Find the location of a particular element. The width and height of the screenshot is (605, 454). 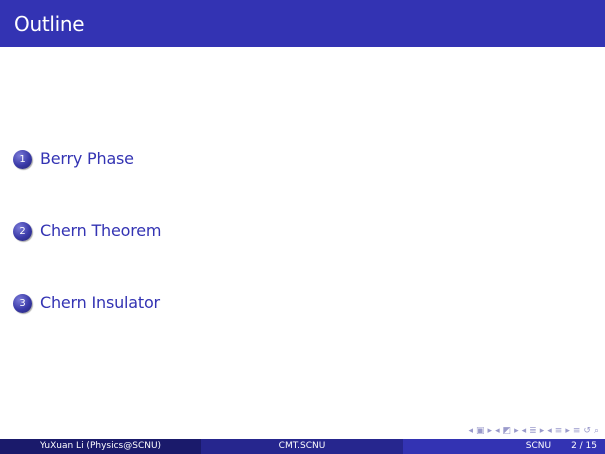

nav-section-icon: ≣ is located at coordinates (533, 431).